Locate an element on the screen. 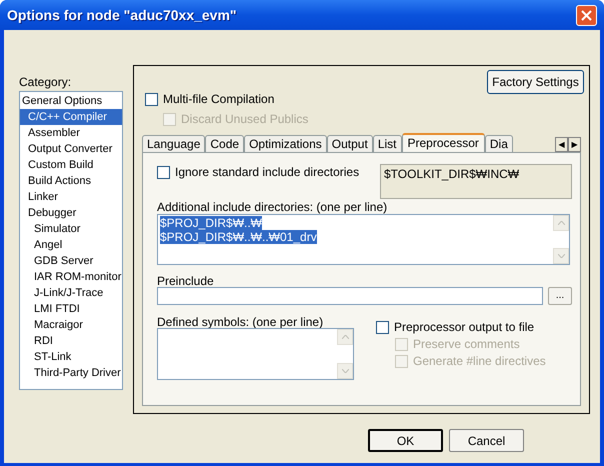 The width and height of the screenshot is (604, 466). close-icon is located at coordinates (586, 15).